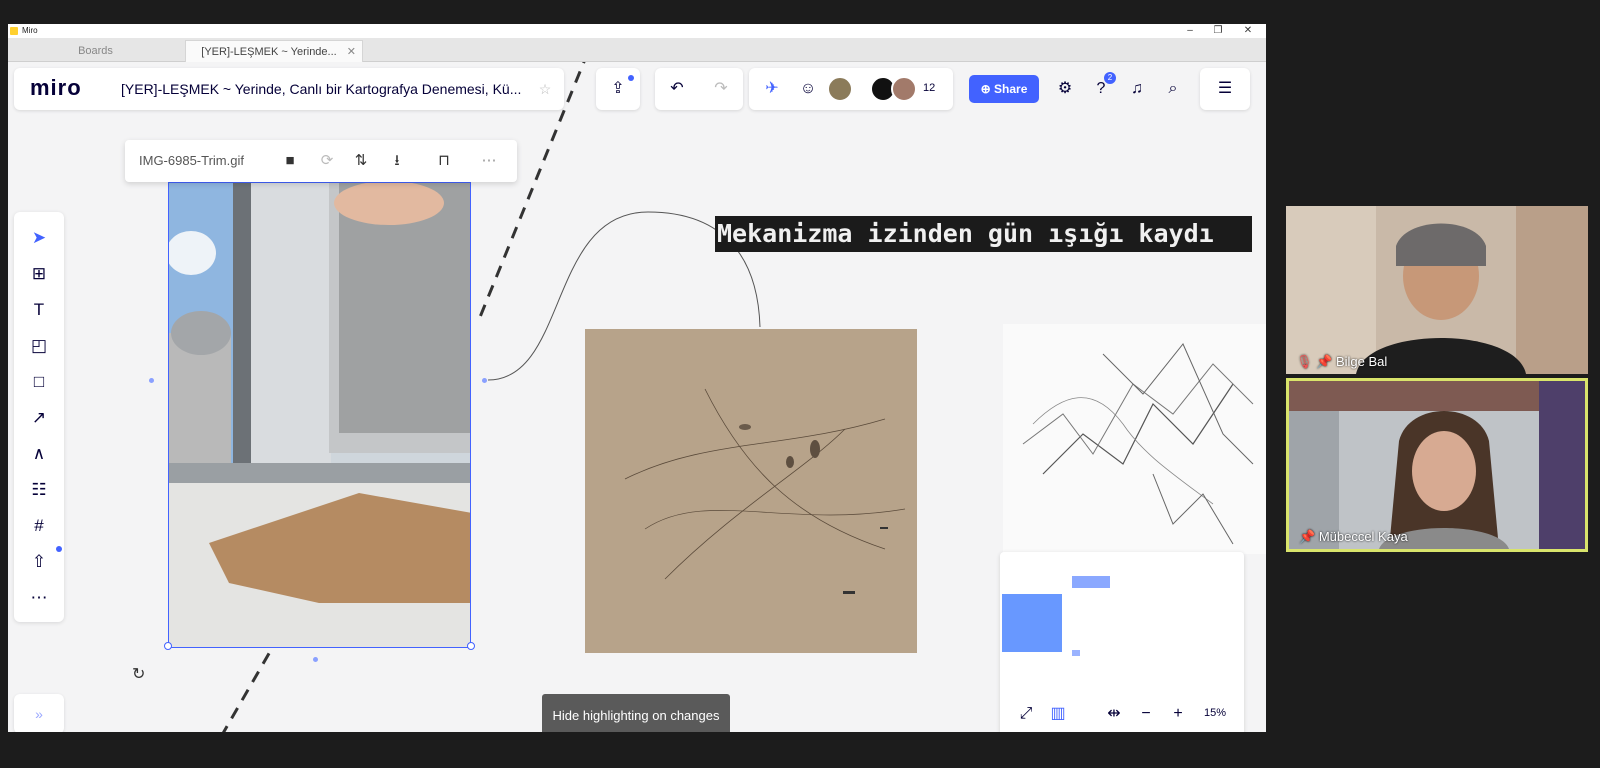 The image size is (1600, 768). I want to click on redo-icon: ↷, so click(721, 89).